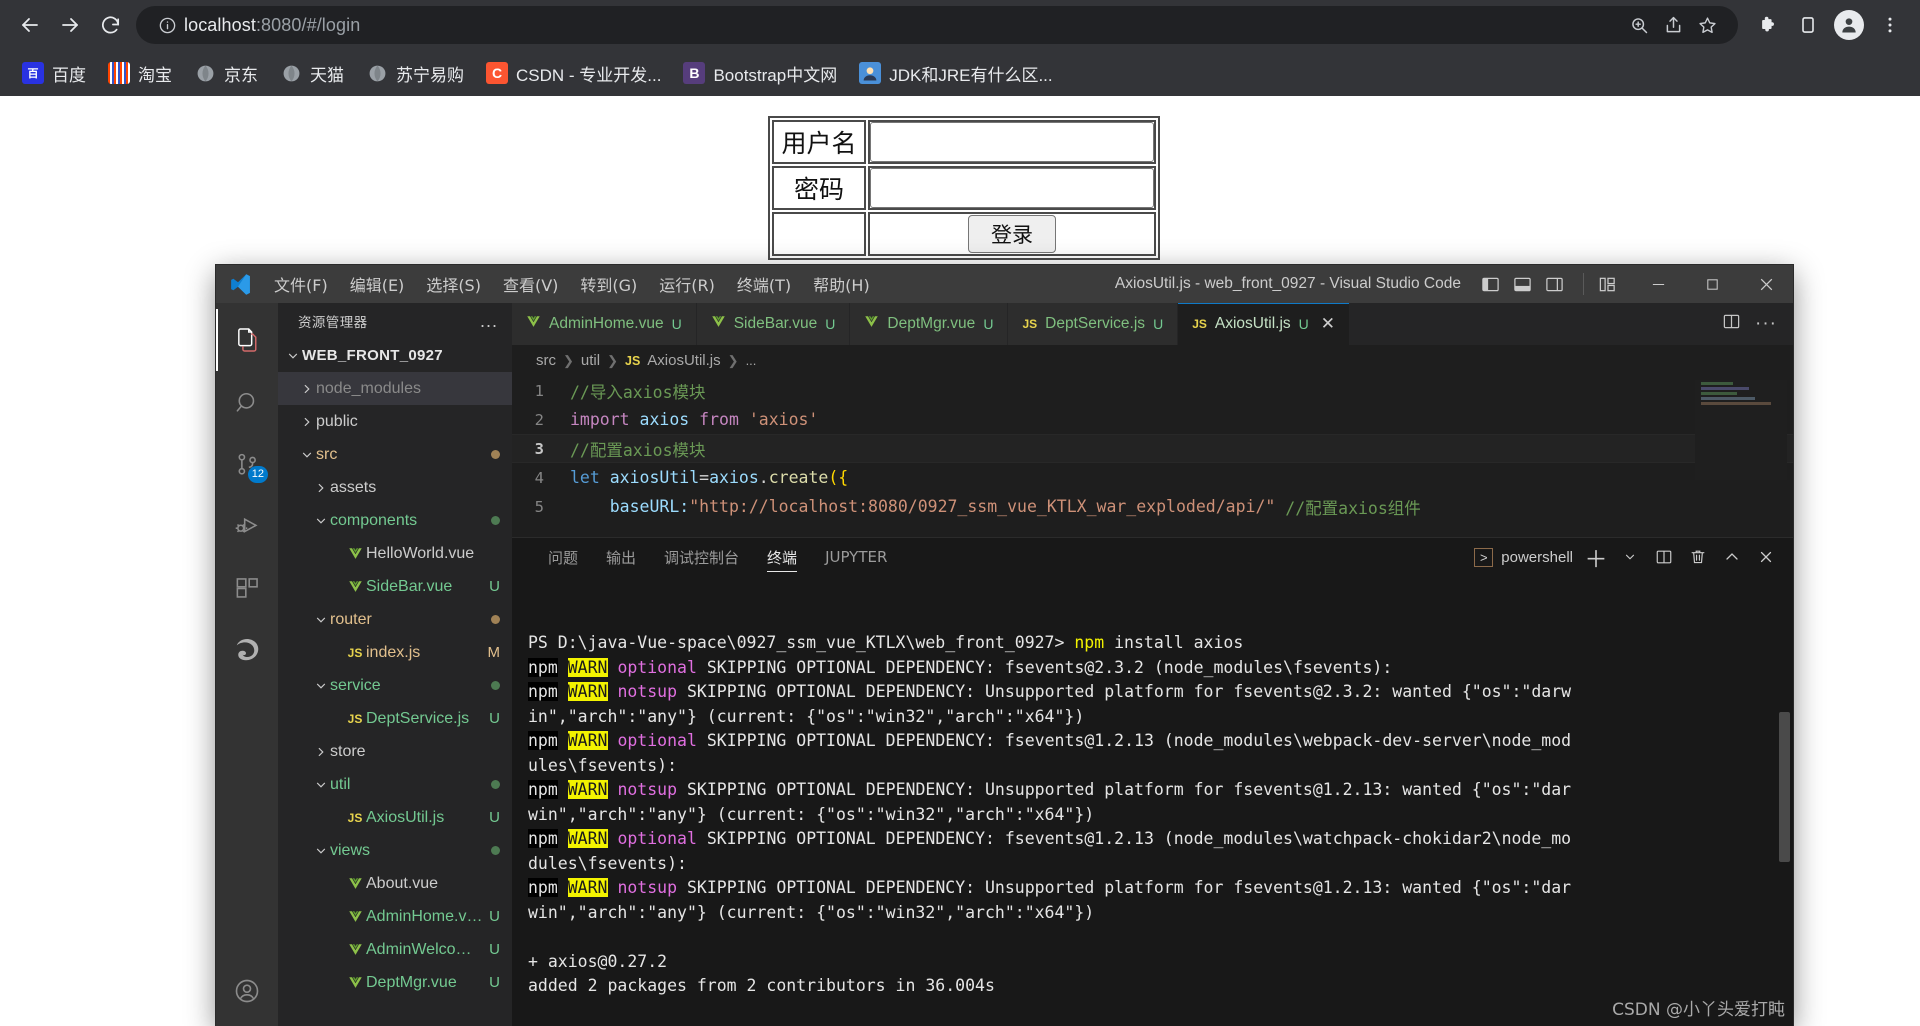  I want to click on panel-tab-output: 输出, so click(621, 557).